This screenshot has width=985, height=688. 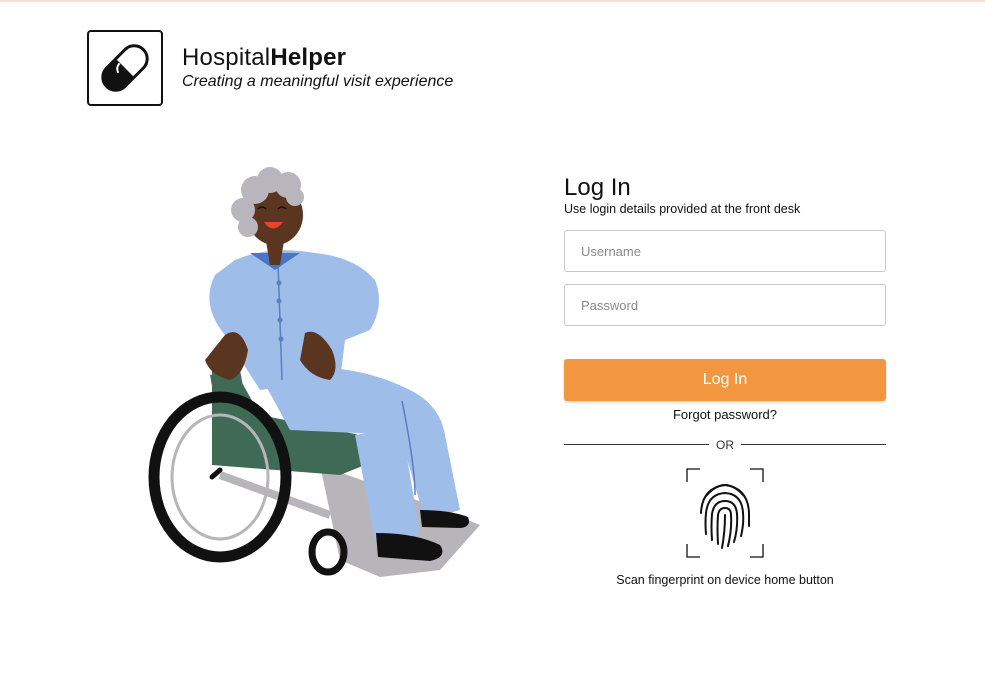 What do you see at coordinates (597, 187) in the screenshot?
I see `login-title: Log In` at bounding box center [597, 187].